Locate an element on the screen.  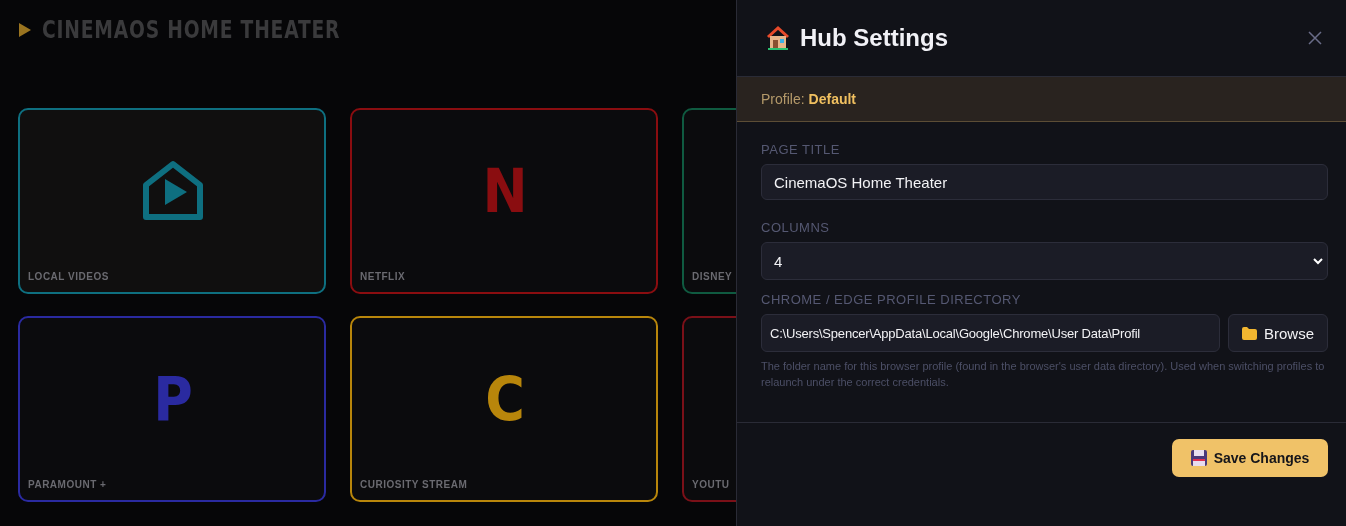
service-tile: P PARAMOUNT + is located at coordinates (172, 409).